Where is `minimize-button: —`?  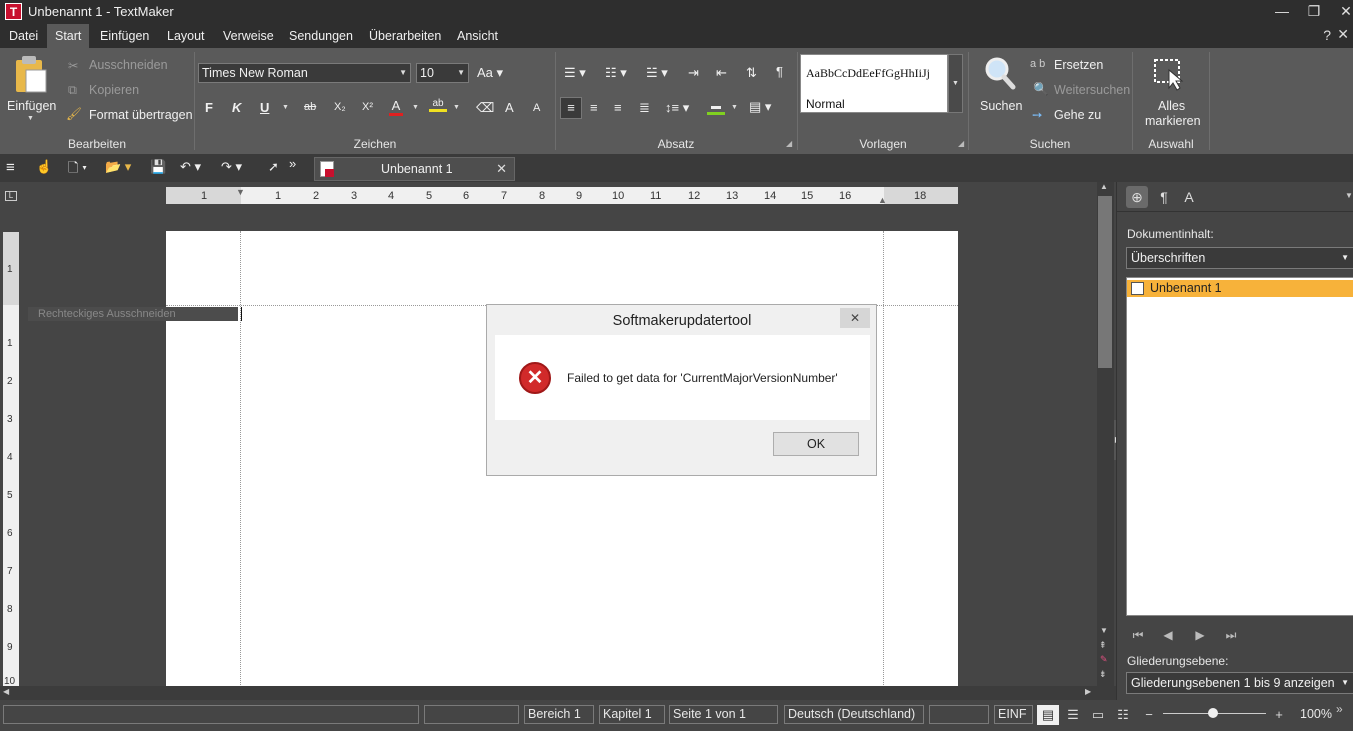
minimize-button: — is located at coordinates (1282, 12).